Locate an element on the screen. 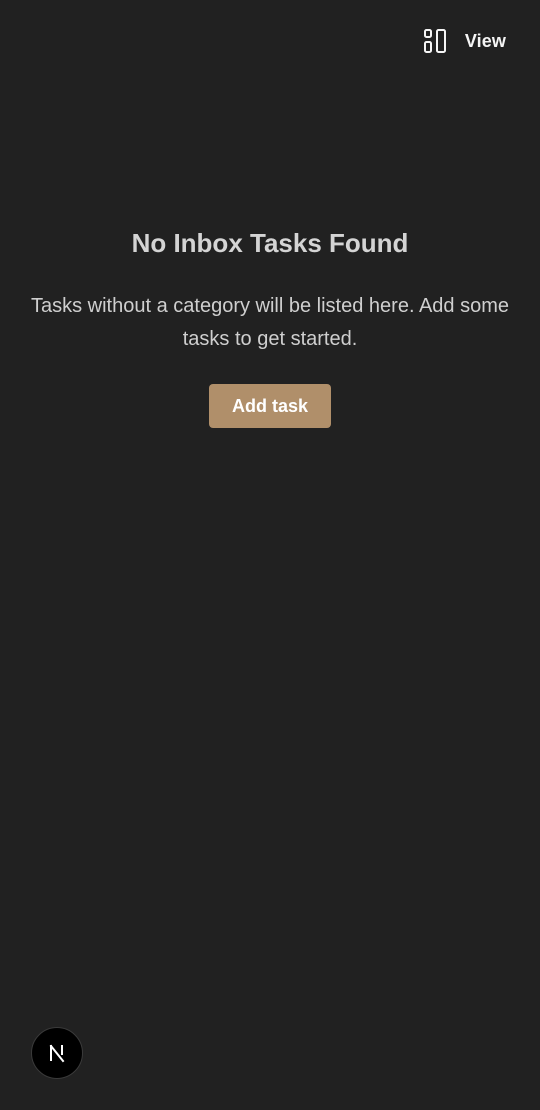  nextjs-logo-icon is located at coordinates (57, 1053).